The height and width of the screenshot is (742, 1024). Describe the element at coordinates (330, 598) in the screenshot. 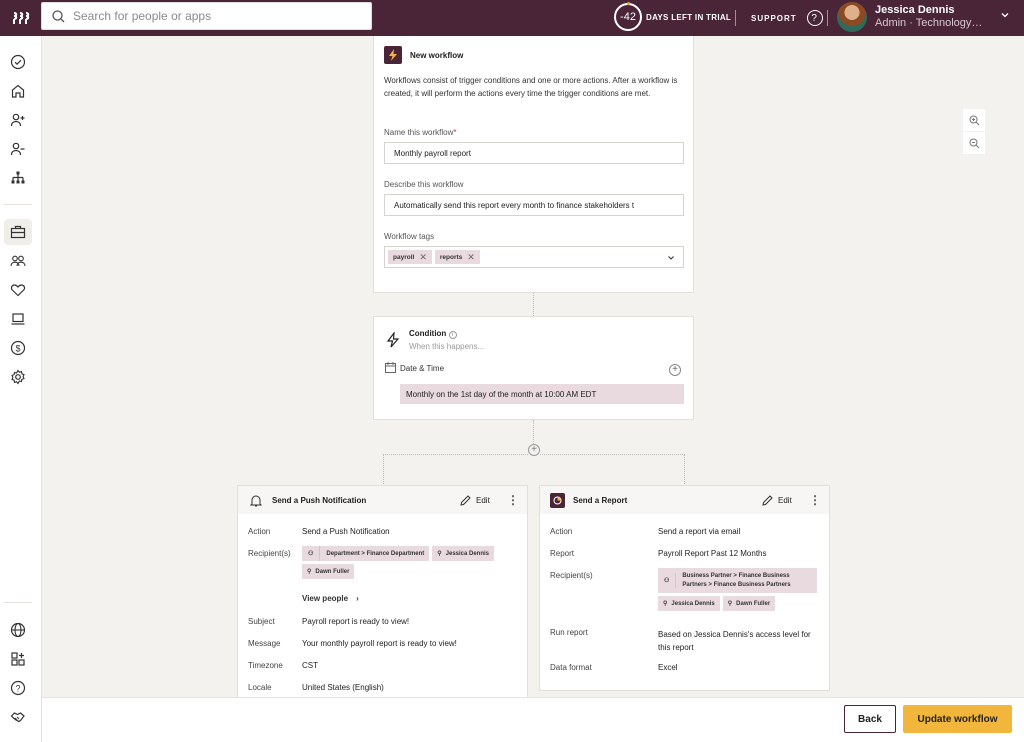

I see `view-people-link: View people ›` at that location.